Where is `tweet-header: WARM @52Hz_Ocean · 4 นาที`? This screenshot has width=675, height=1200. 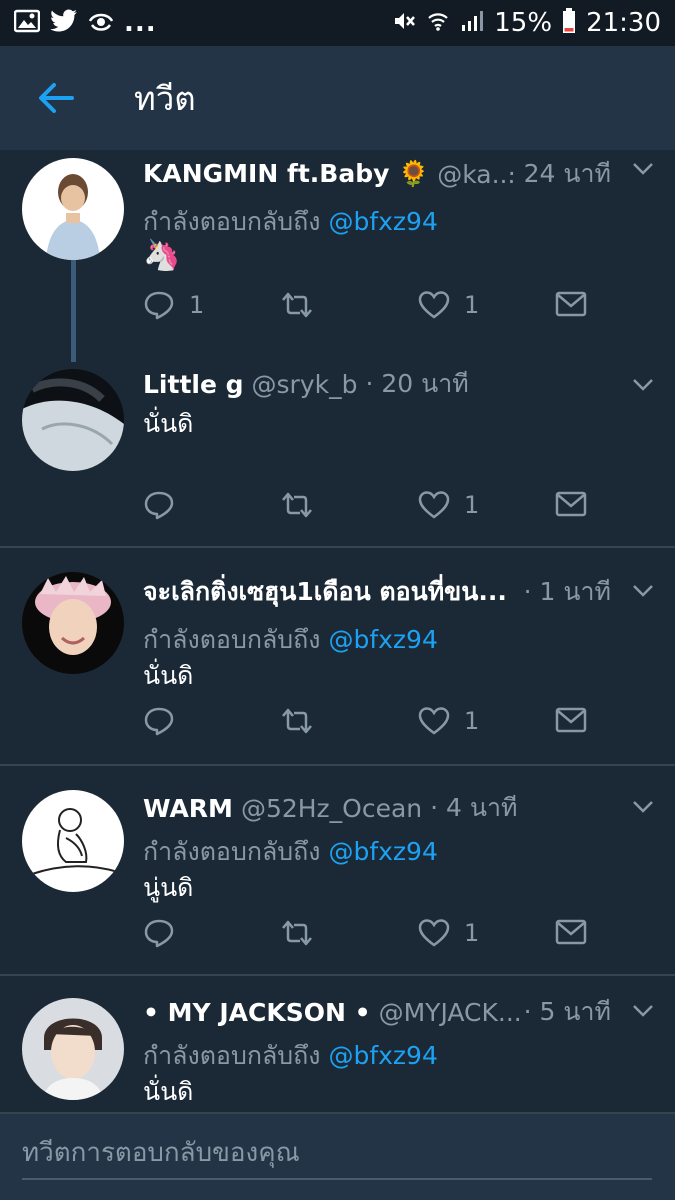 tweet-header: WARM @52Hz_Ocean · 4 นาที is located at coordinates (409, 808).